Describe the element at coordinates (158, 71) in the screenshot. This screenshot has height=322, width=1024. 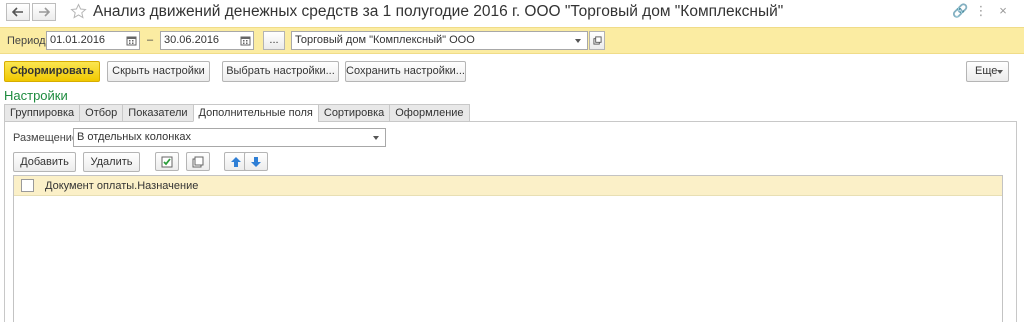
I see `hide-settings-button: Скрыть настройки` at that location.